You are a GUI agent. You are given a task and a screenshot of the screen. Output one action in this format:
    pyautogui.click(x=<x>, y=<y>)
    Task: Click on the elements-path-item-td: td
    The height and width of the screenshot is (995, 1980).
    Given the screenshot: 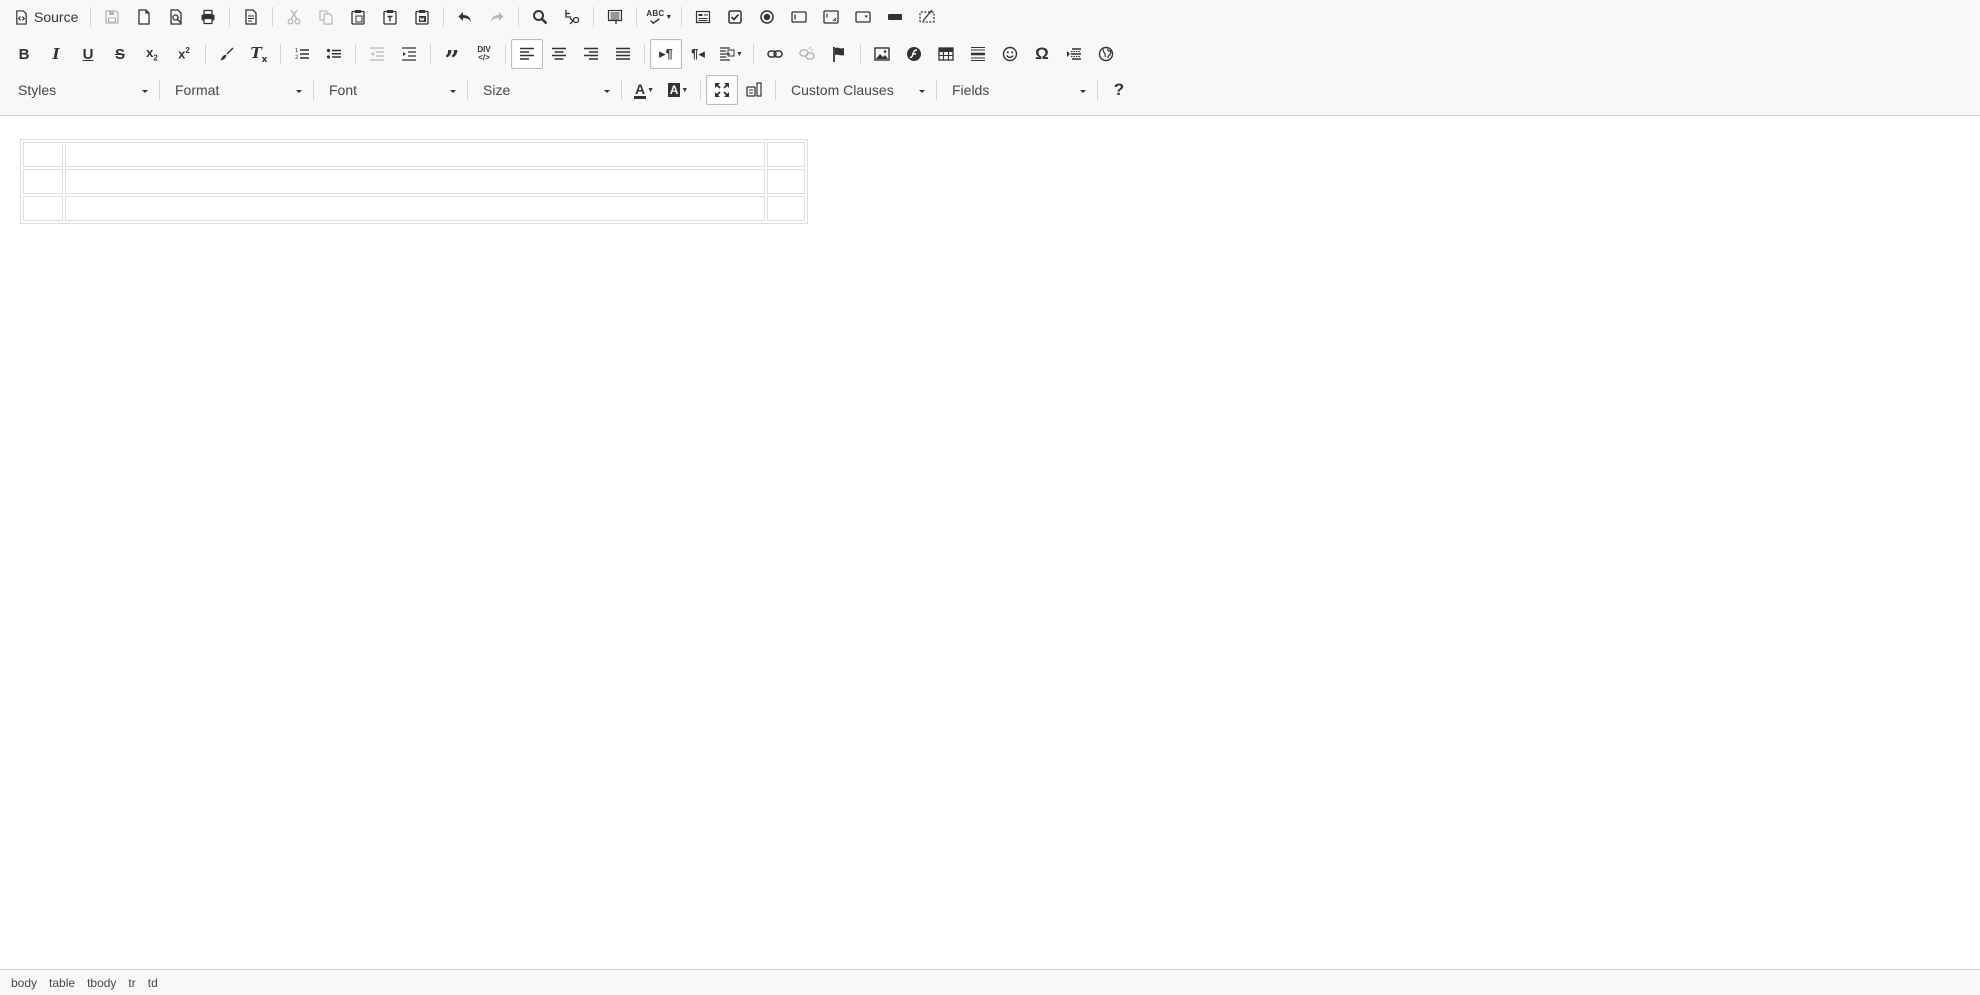 What is the action you would take?
    pyautogui.click(x=153, y=983)
    